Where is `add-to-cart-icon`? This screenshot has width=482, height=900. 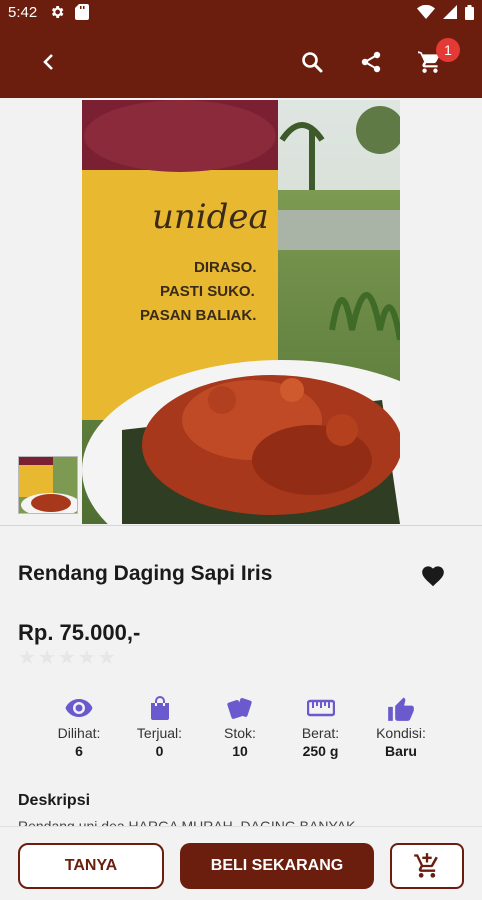
add-to-cart-icon is located at coordinates (426, 865).